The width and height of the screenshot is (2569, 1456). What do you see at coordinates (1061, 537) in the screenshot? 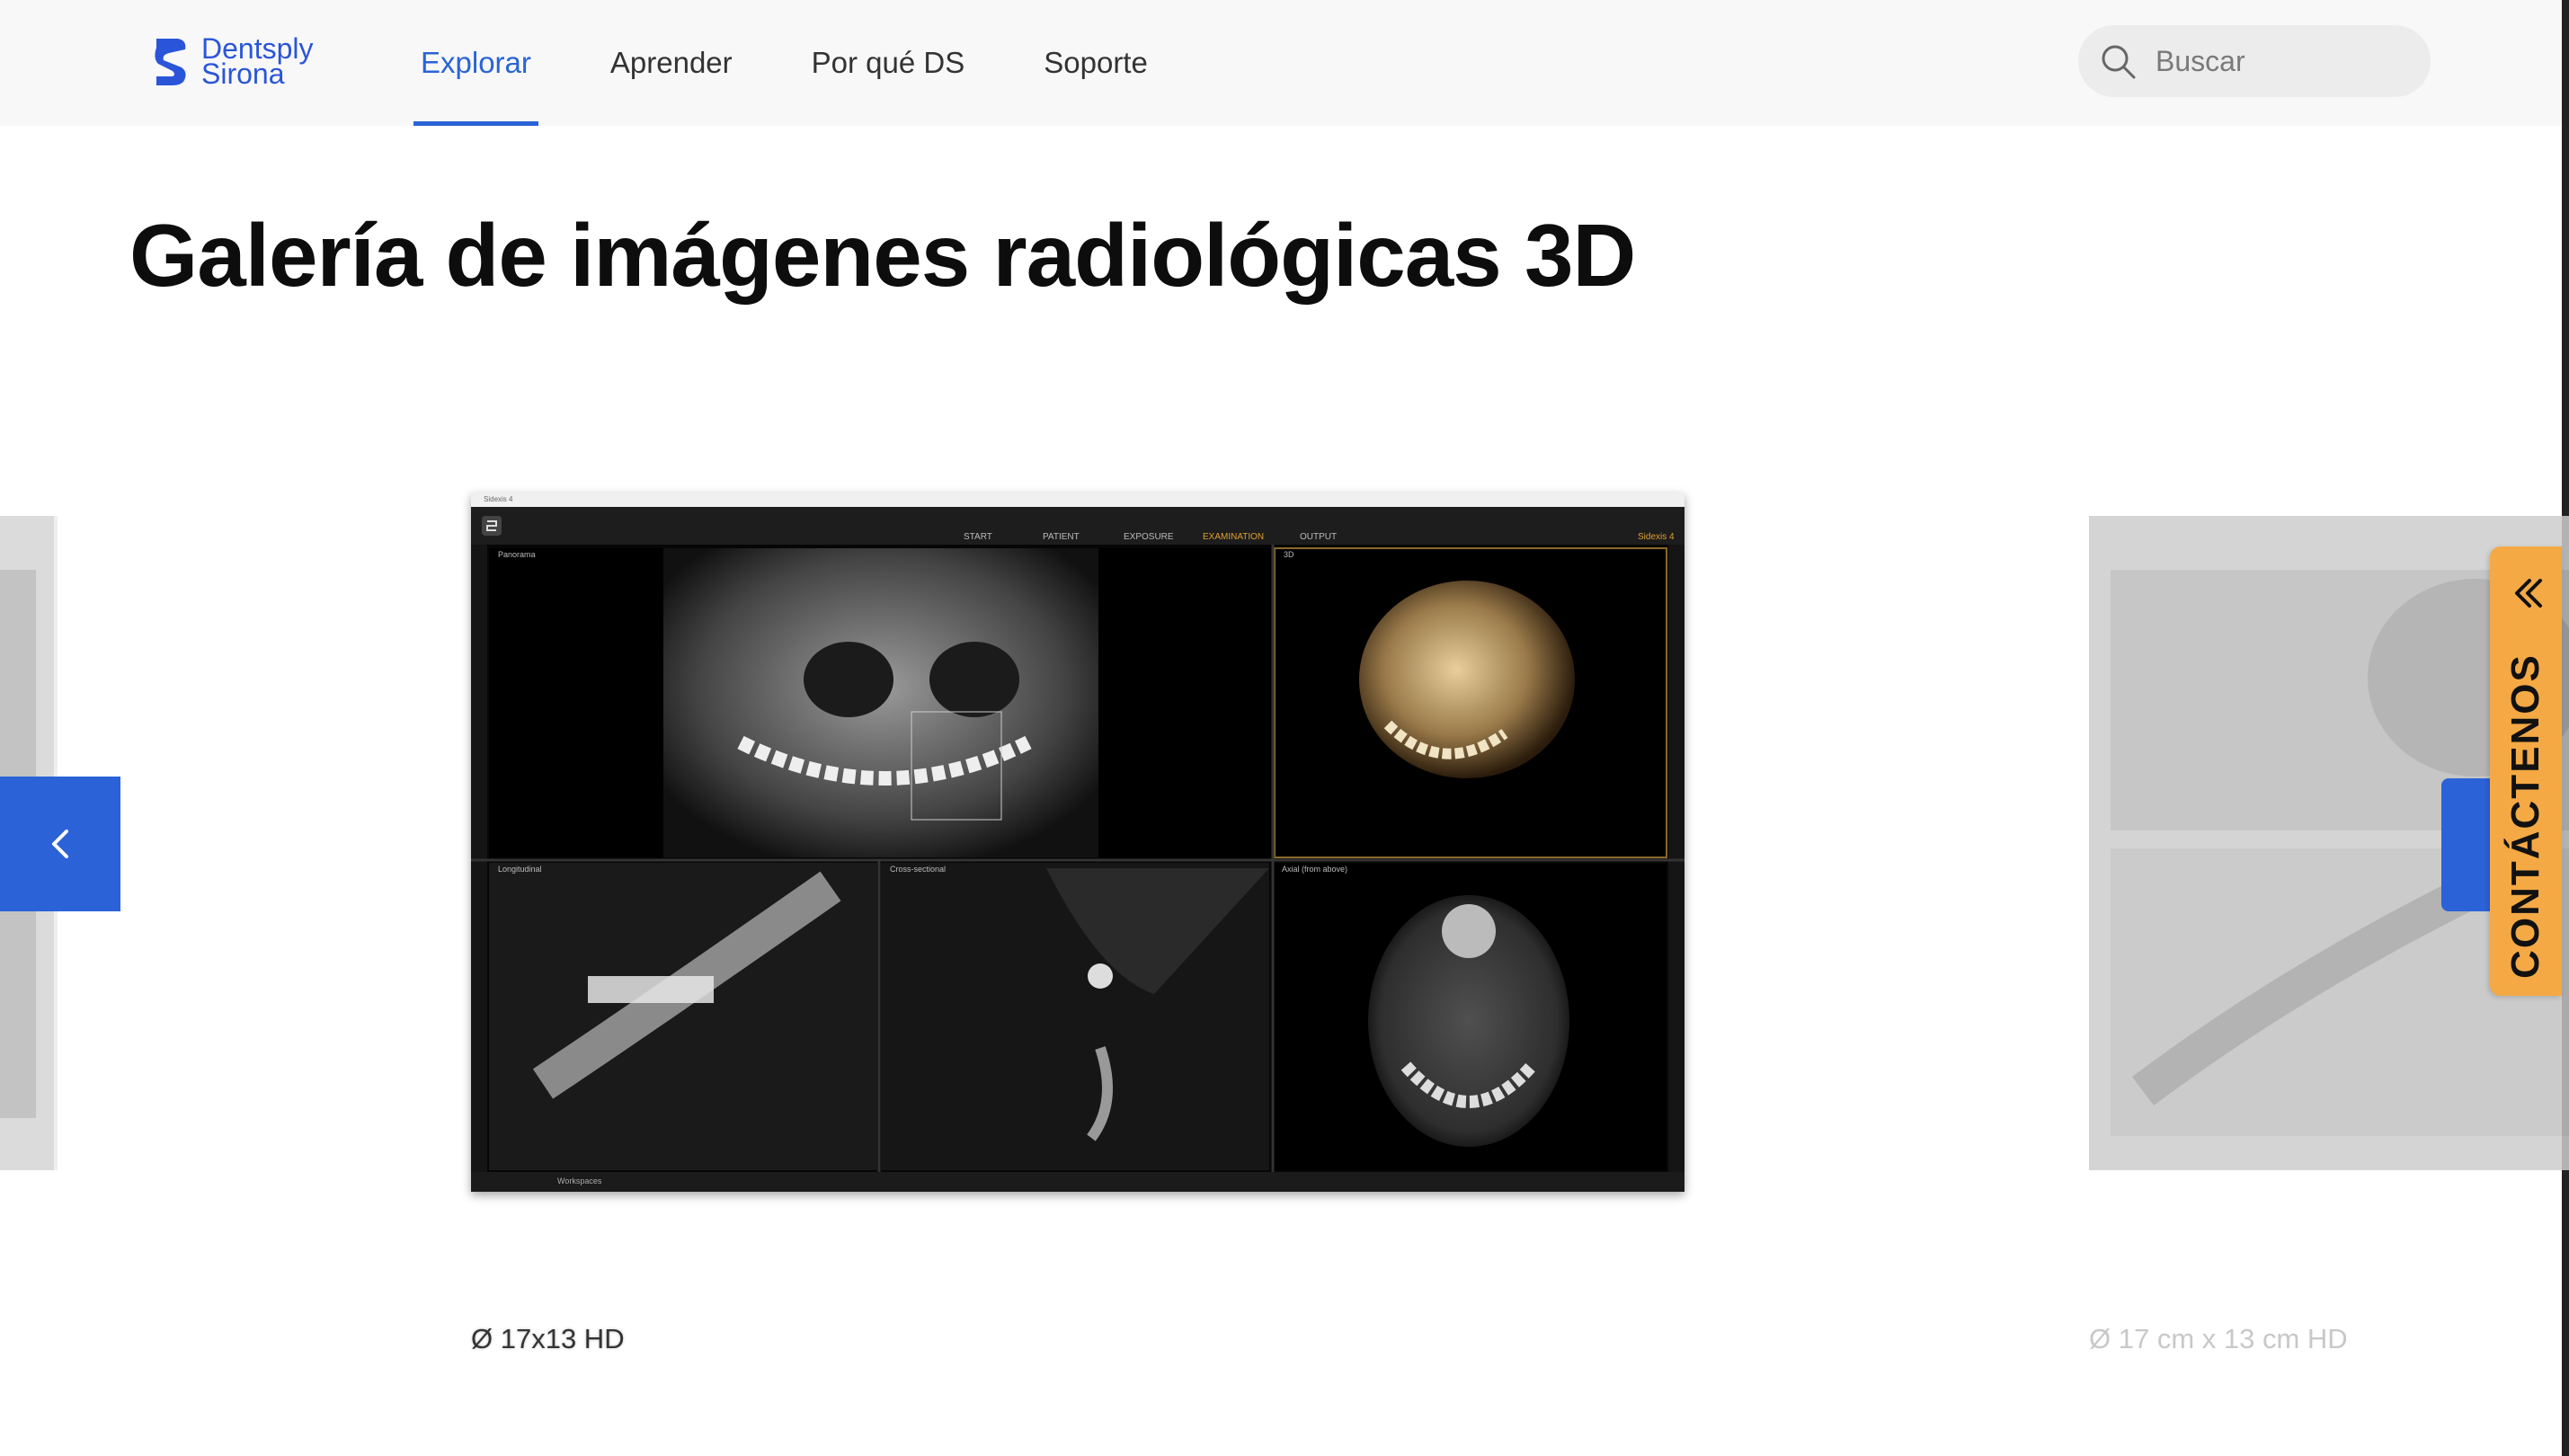
I see `app-step-patient: PATIENT` at bounding box center [1061, 537].